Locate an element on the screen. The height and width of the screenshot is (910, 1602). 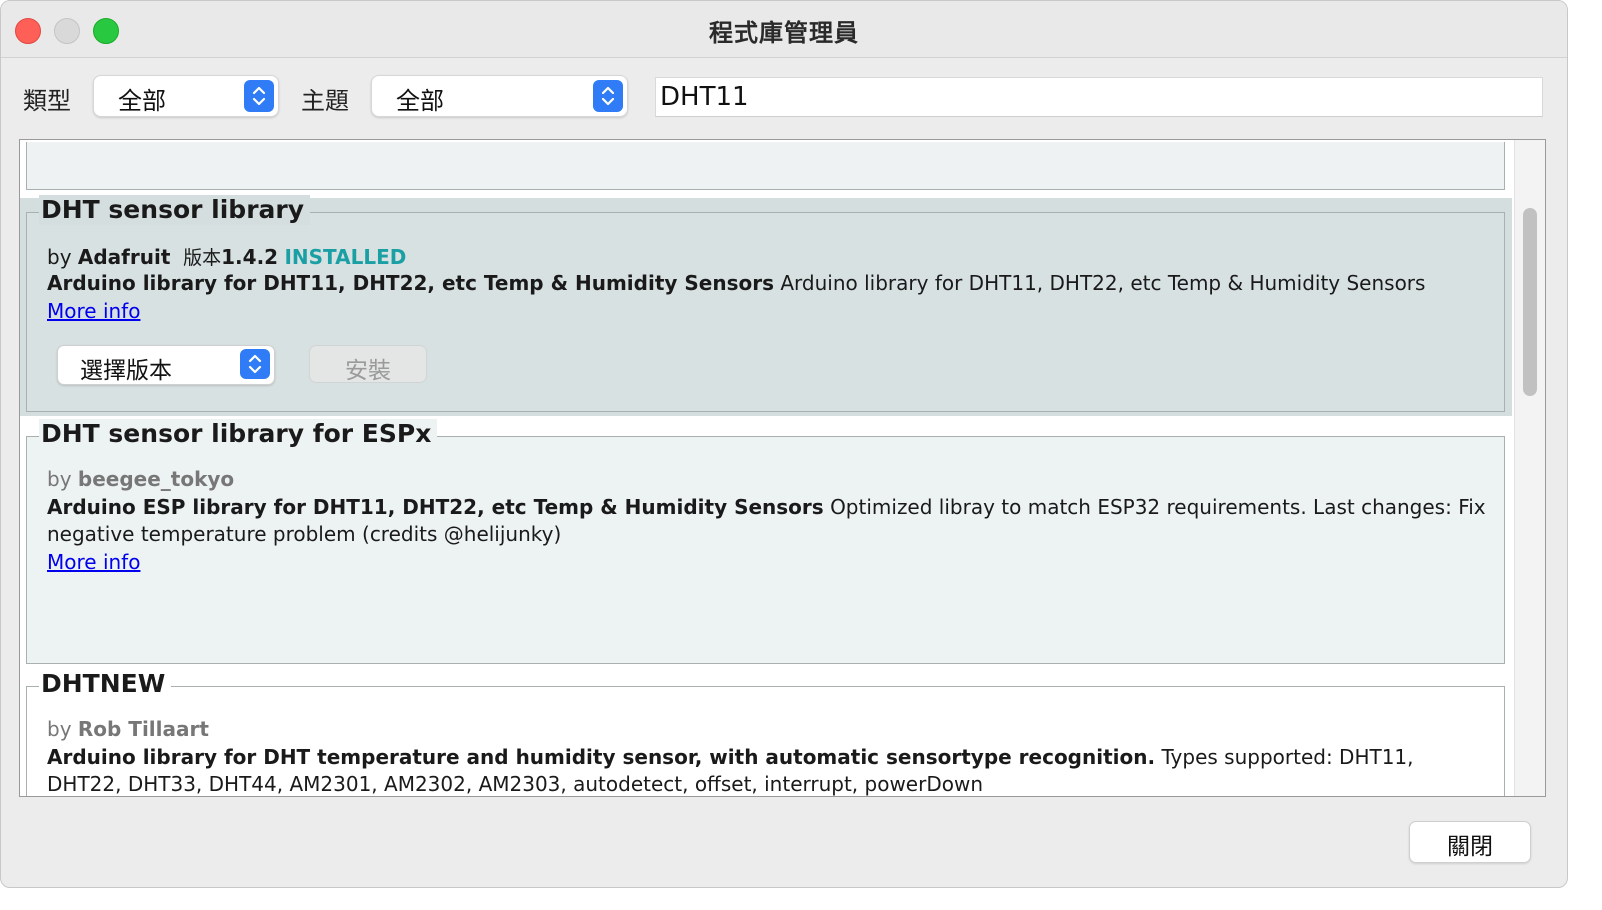
library-byline: by Rob Tillaart is located at coordinates (128, 729).